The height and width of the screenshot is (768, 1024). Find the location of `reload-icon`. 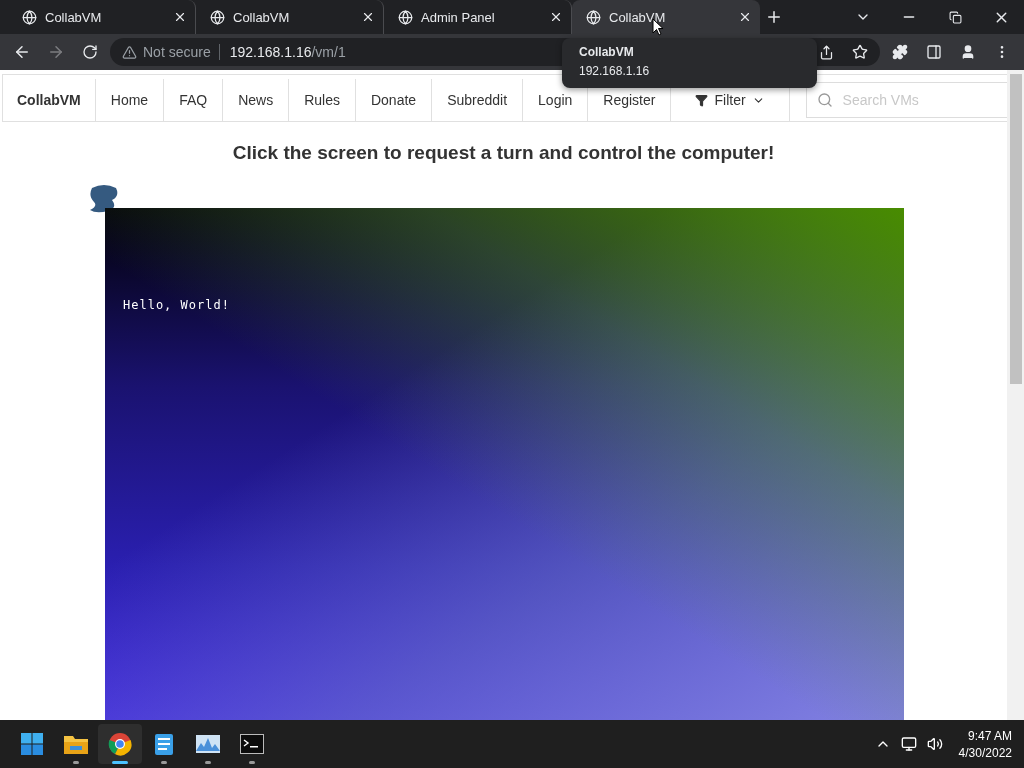

reload-icon is located at coordinates (90, 52).